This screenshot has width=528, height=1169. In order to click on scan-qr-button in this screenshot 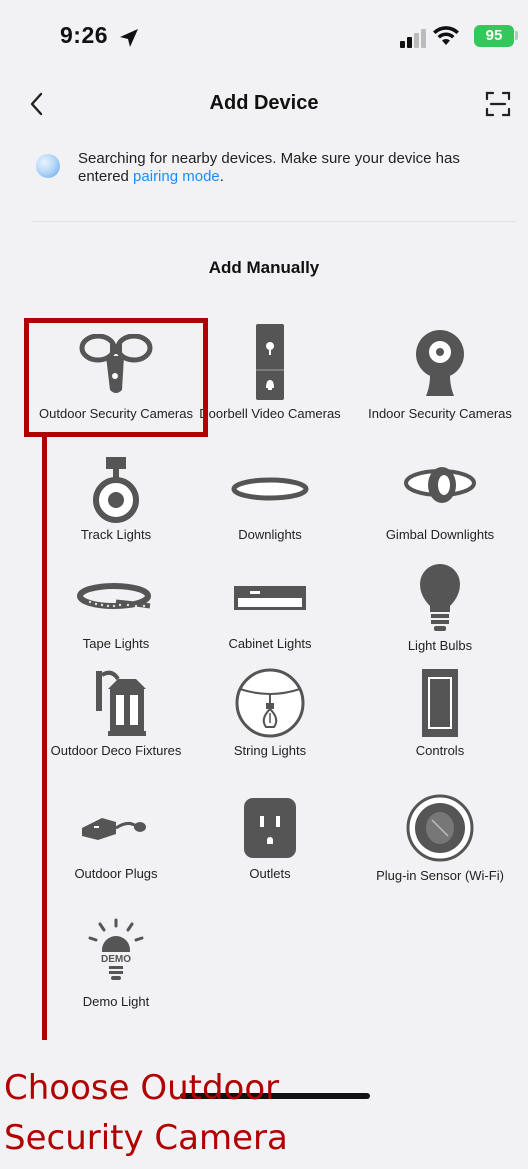, I will do `click(498, 104)`.